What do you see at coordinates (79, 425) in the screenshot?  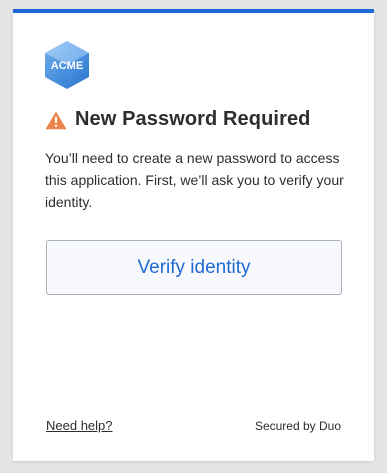 I see `need-help-link: Need help?` at bounding box center [79, 425].